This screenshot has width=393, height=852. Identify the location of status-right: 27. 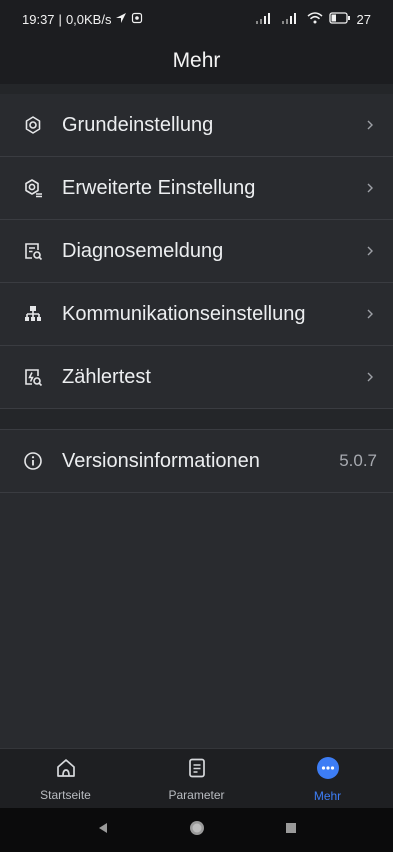
(313, 19).